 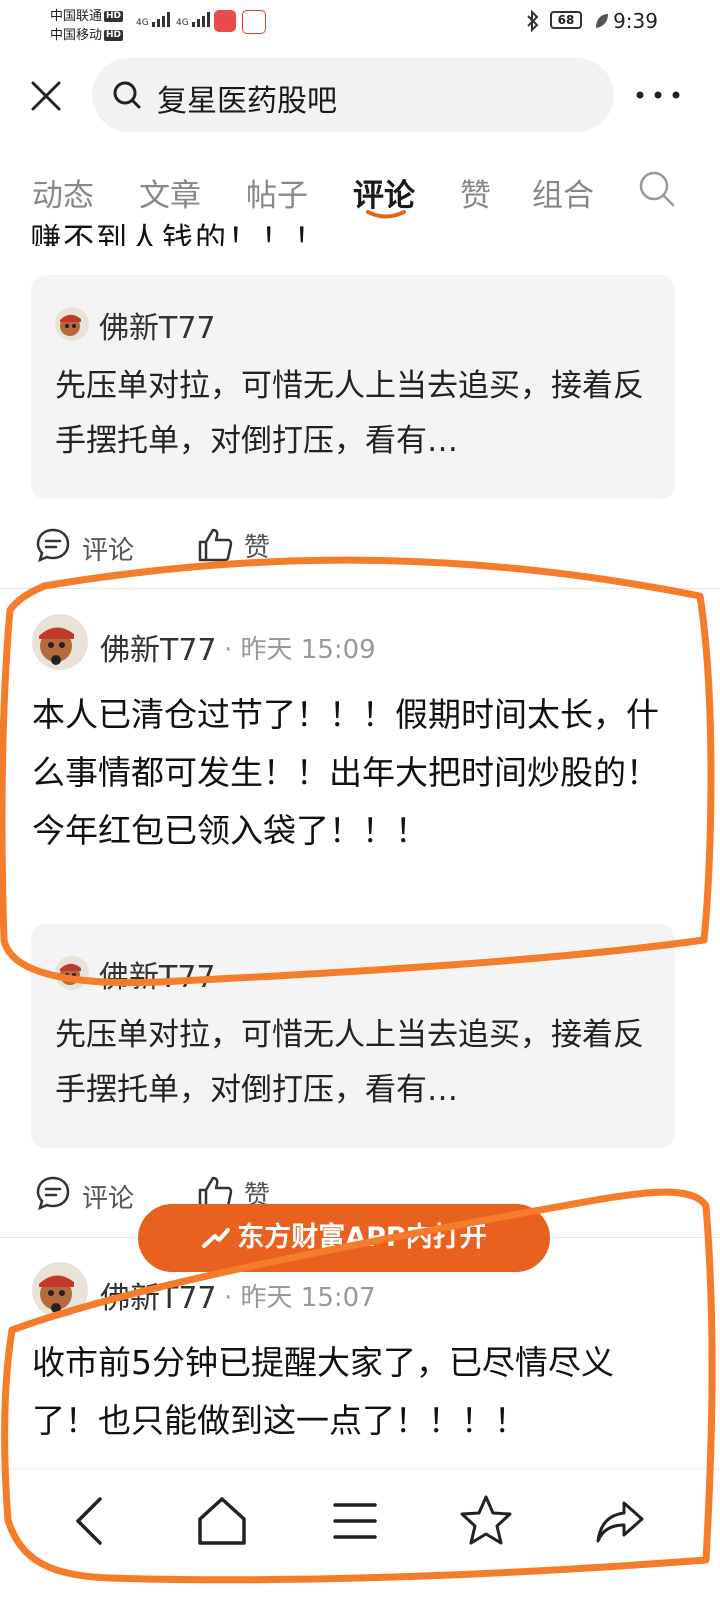 What do you see at coordinates (90, 1521) in the screenshot?
I see `back-icon` at bounding box center [90, 1521].